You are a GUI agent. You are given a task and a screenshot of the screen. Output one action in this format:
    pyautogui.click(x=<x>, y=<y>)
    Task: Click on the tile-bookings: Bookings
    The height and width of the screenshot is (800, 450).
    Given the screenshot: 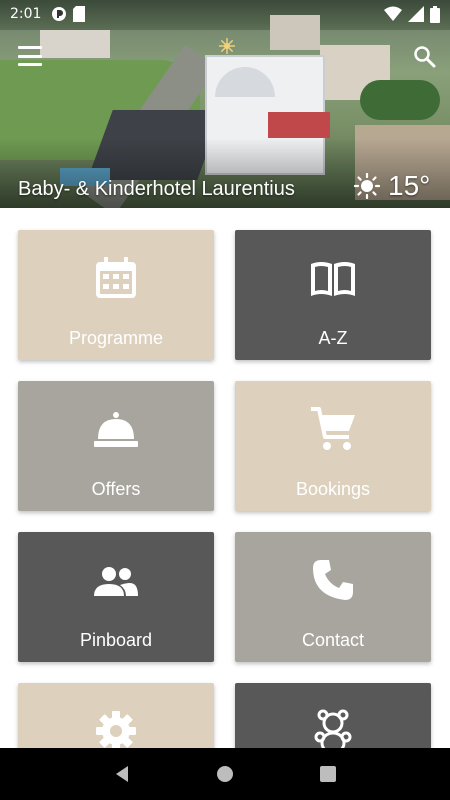 What is the action you would take?
    pyautogui.click(x=333, y=446)
    